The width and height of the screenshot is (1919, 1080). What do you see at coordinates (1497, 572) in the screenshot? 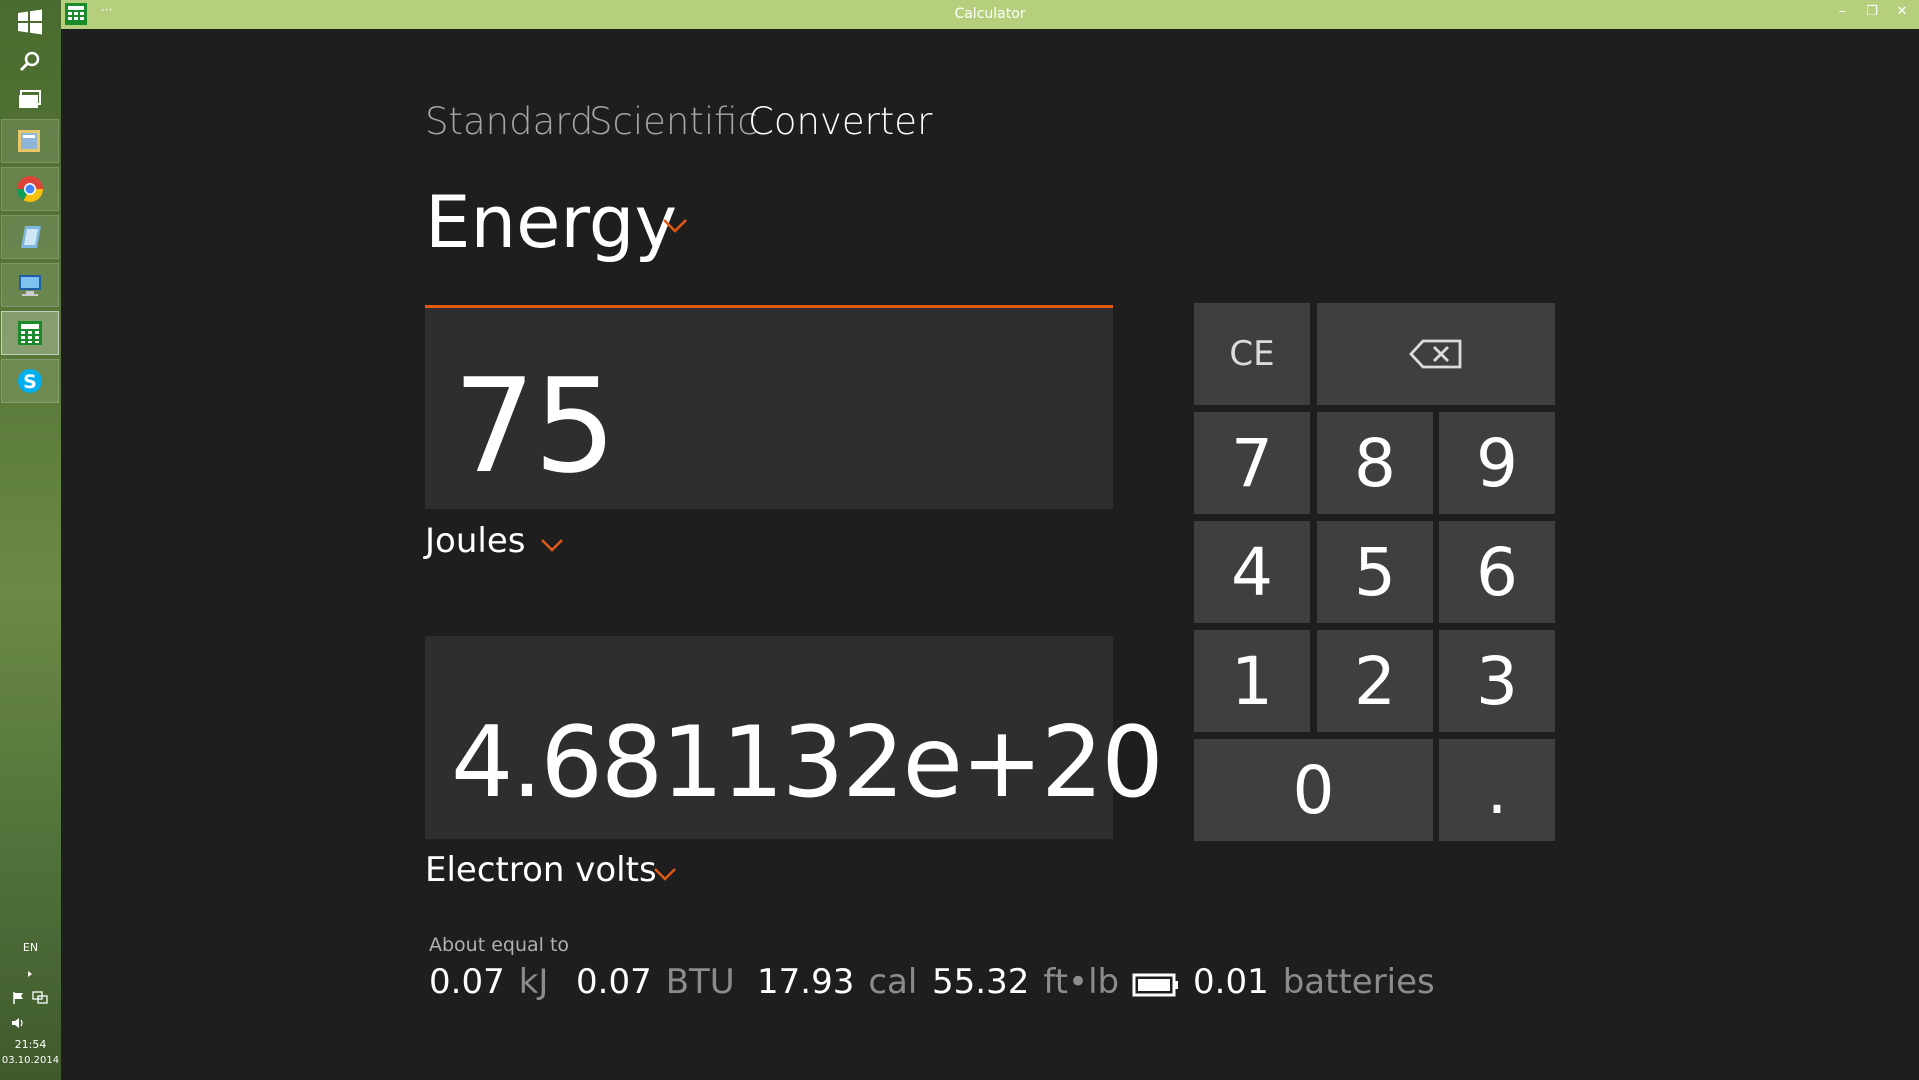
I see `digit-6-button: 6` at bounding box center [1497, 572].